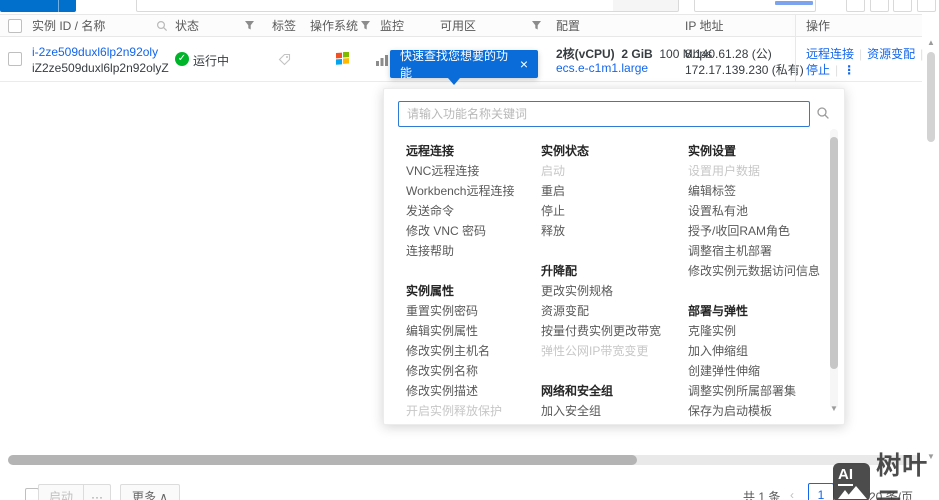  I want to click on quickfind-item: 调整宿主机部署, so click(758, 251).